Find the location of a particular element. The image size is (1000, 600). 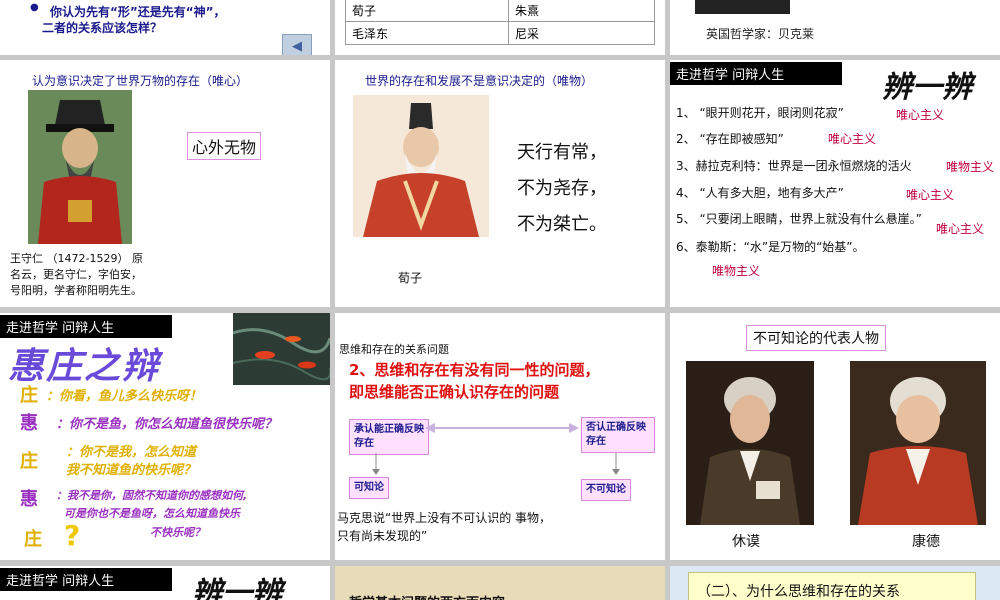

back-arrow-button: ◀ is located at coordinates (297, 44).